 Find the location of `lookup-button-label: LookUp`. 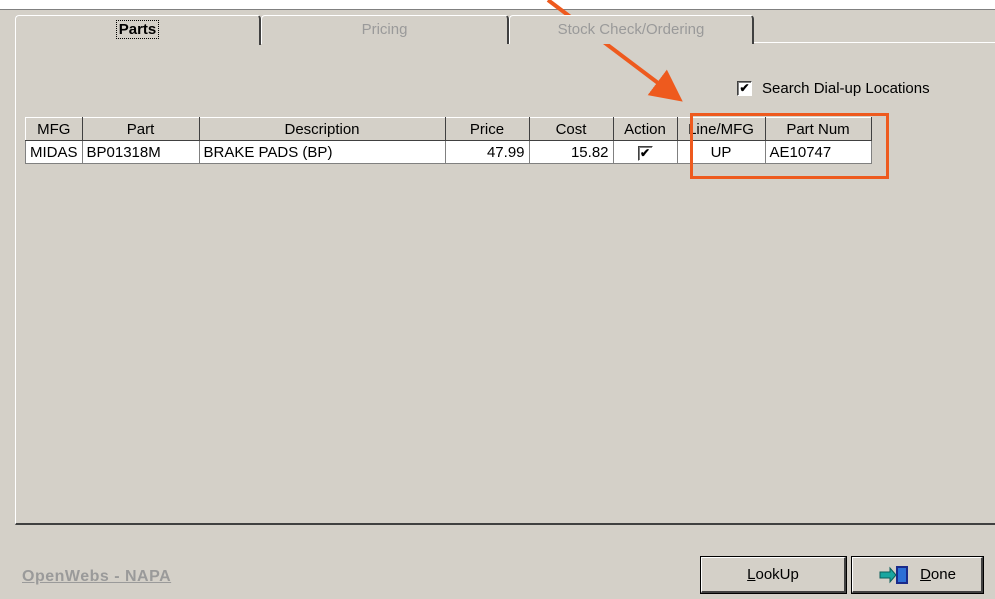

lookup-button-label: LookUp is located at coordinates (773, 574).